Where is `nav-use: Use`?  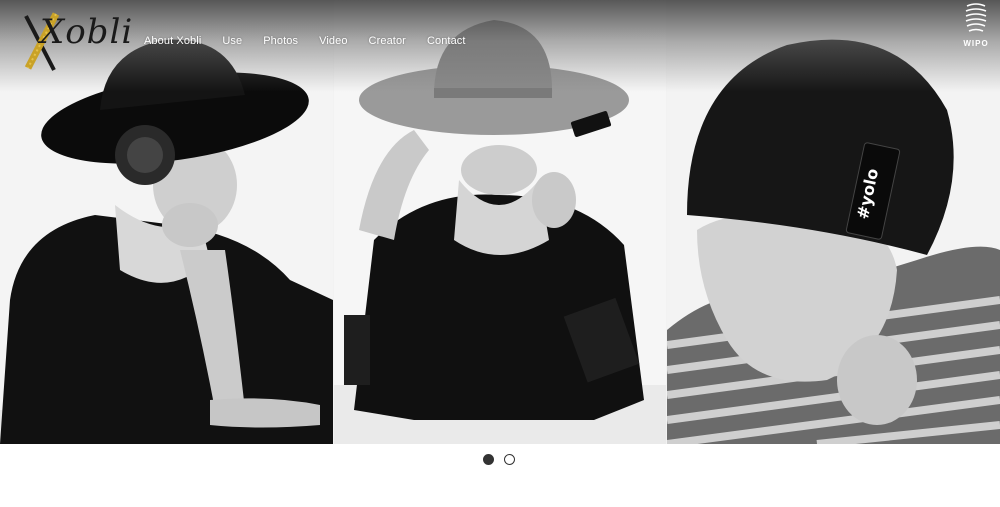 nav-use: Use is located at coordinates (232, 41).